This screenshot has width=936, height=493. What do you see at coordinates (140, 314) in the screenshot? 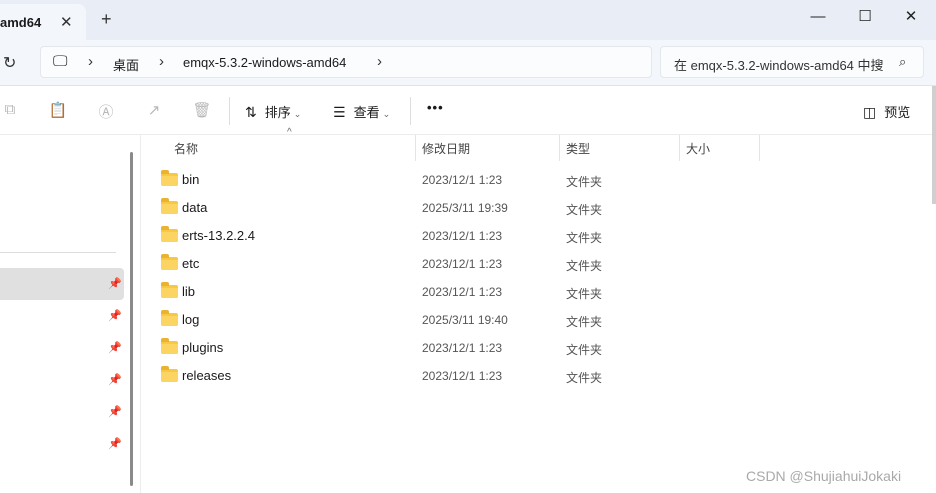
I see `pane-divider` at bounding box center [140, 314].